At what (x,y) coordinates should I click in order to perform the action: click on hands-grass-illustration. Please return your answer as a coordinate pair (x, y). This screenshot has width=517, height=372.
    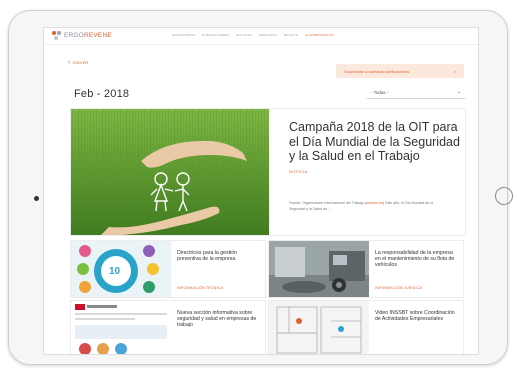
    Looking at the image, I should click on (170, 172).